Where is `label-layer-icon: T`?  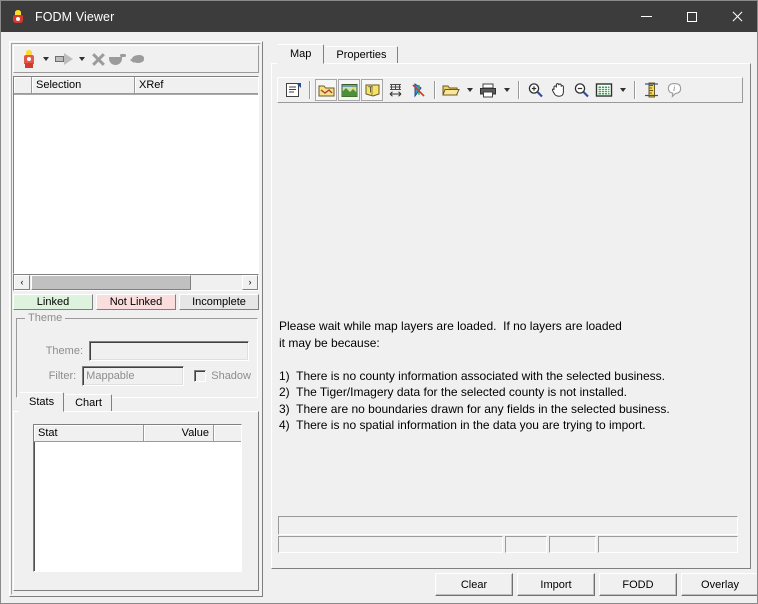 label-layer-icon: T is located at coordinates (372, 90).